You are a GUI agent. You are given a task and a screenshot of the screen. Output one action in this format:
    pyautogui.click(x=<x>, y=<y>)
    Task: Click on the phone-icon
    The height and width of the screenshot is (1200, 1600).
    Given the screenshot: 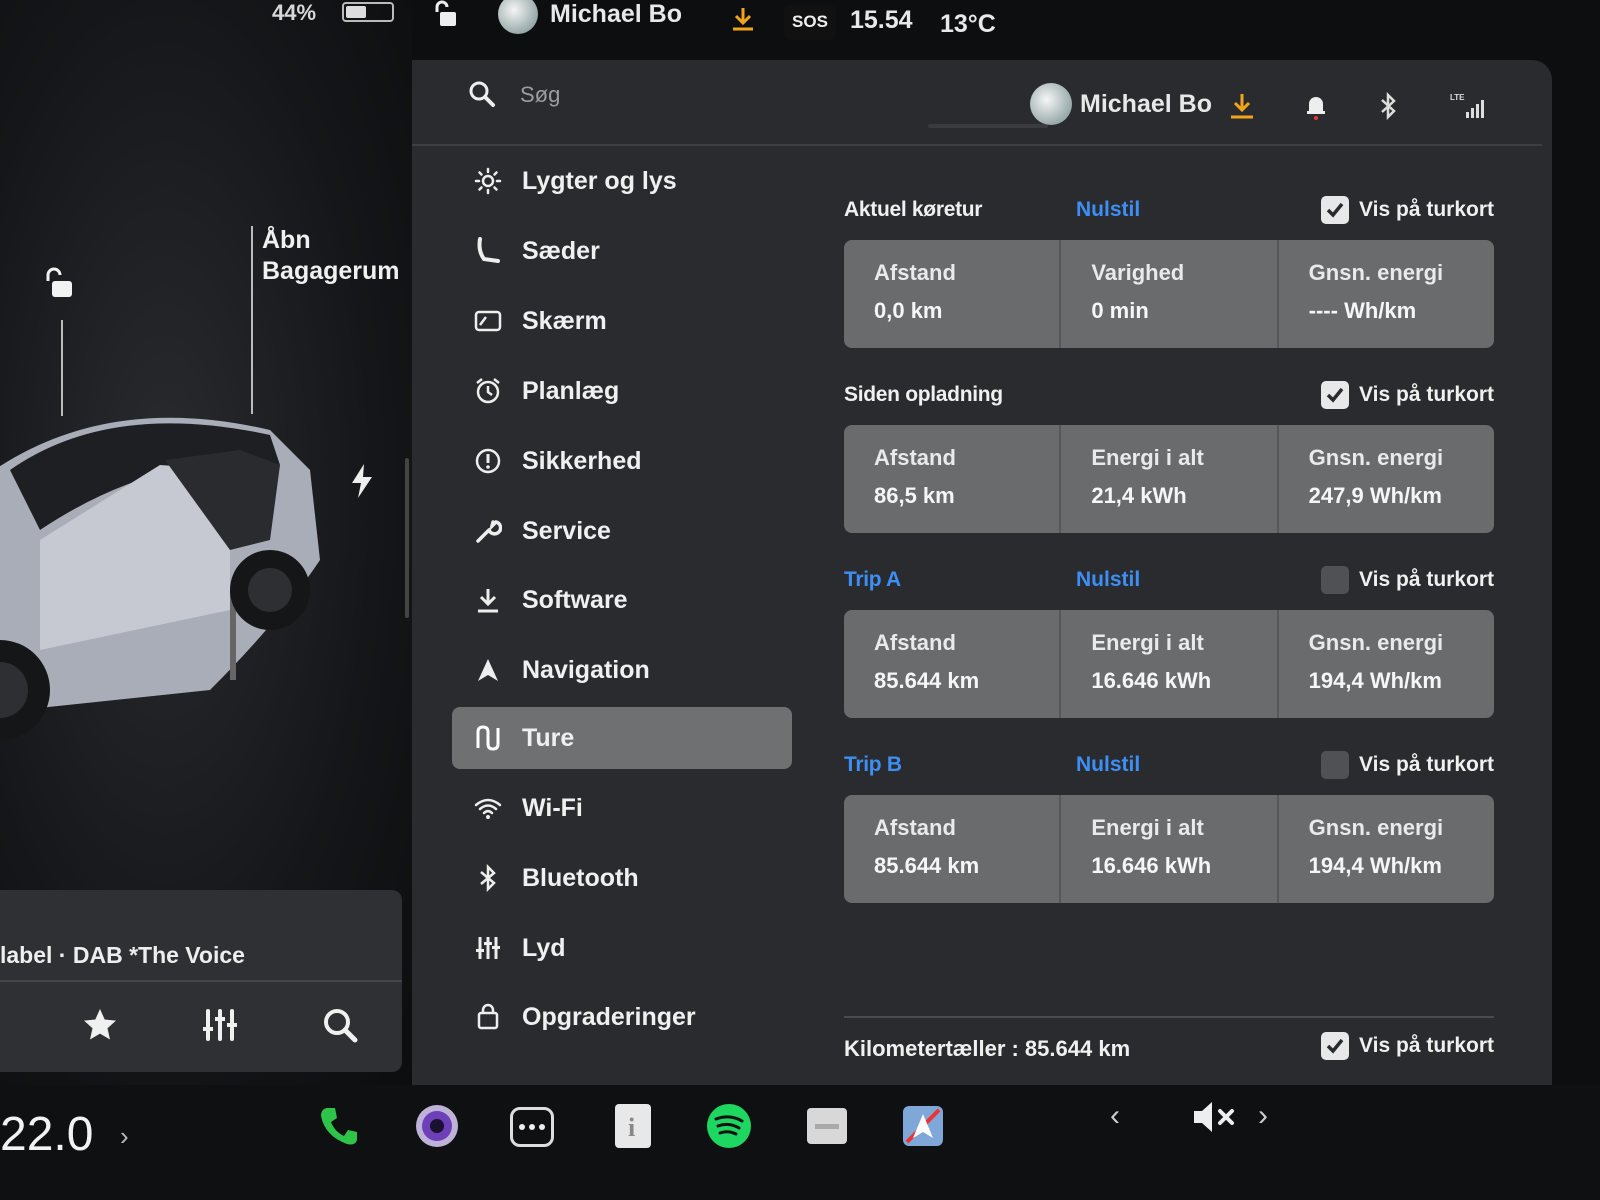 What is the action you would take?
    pyautogui.click(x=339, y=1126)
    